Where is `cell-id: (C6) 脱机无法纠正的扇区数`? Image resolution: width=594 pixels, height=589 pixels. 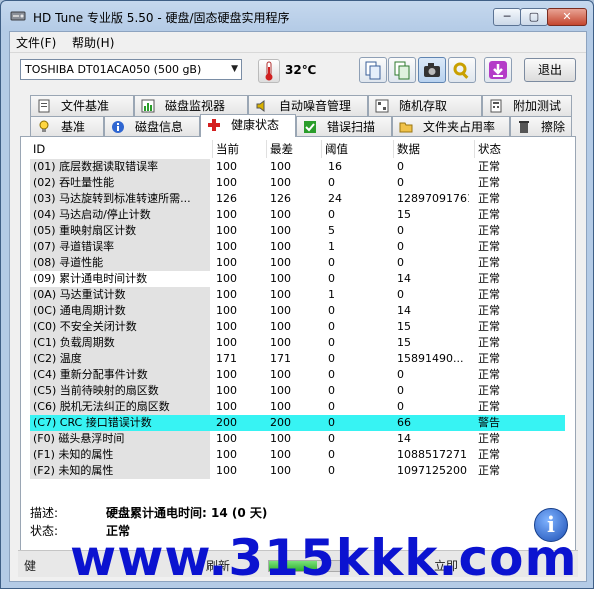 cell-id: (C6) 脱机无法纠正的扇区数 is located at coordinates (120, 407).